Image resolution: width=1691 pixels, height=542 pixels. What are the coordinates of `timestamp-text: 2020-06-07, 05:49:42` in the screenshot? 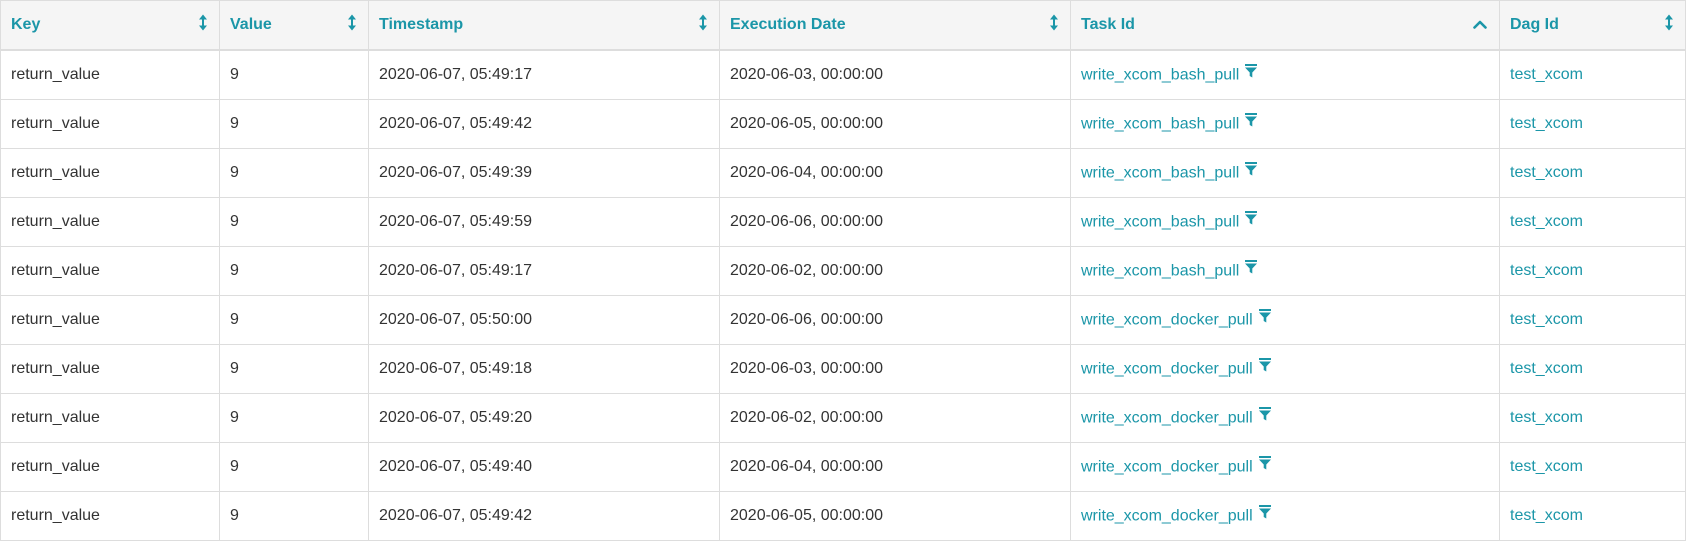 It's located at (456, 515).